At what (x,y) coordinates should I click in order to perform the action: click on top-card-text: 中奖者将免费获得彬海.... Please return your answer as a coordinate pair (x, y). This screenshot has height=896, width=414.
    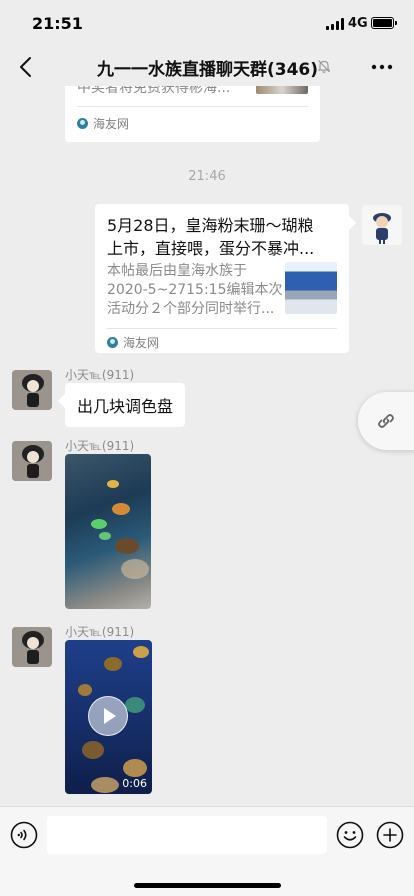
    Looking at the image, I should click on (154, 91).